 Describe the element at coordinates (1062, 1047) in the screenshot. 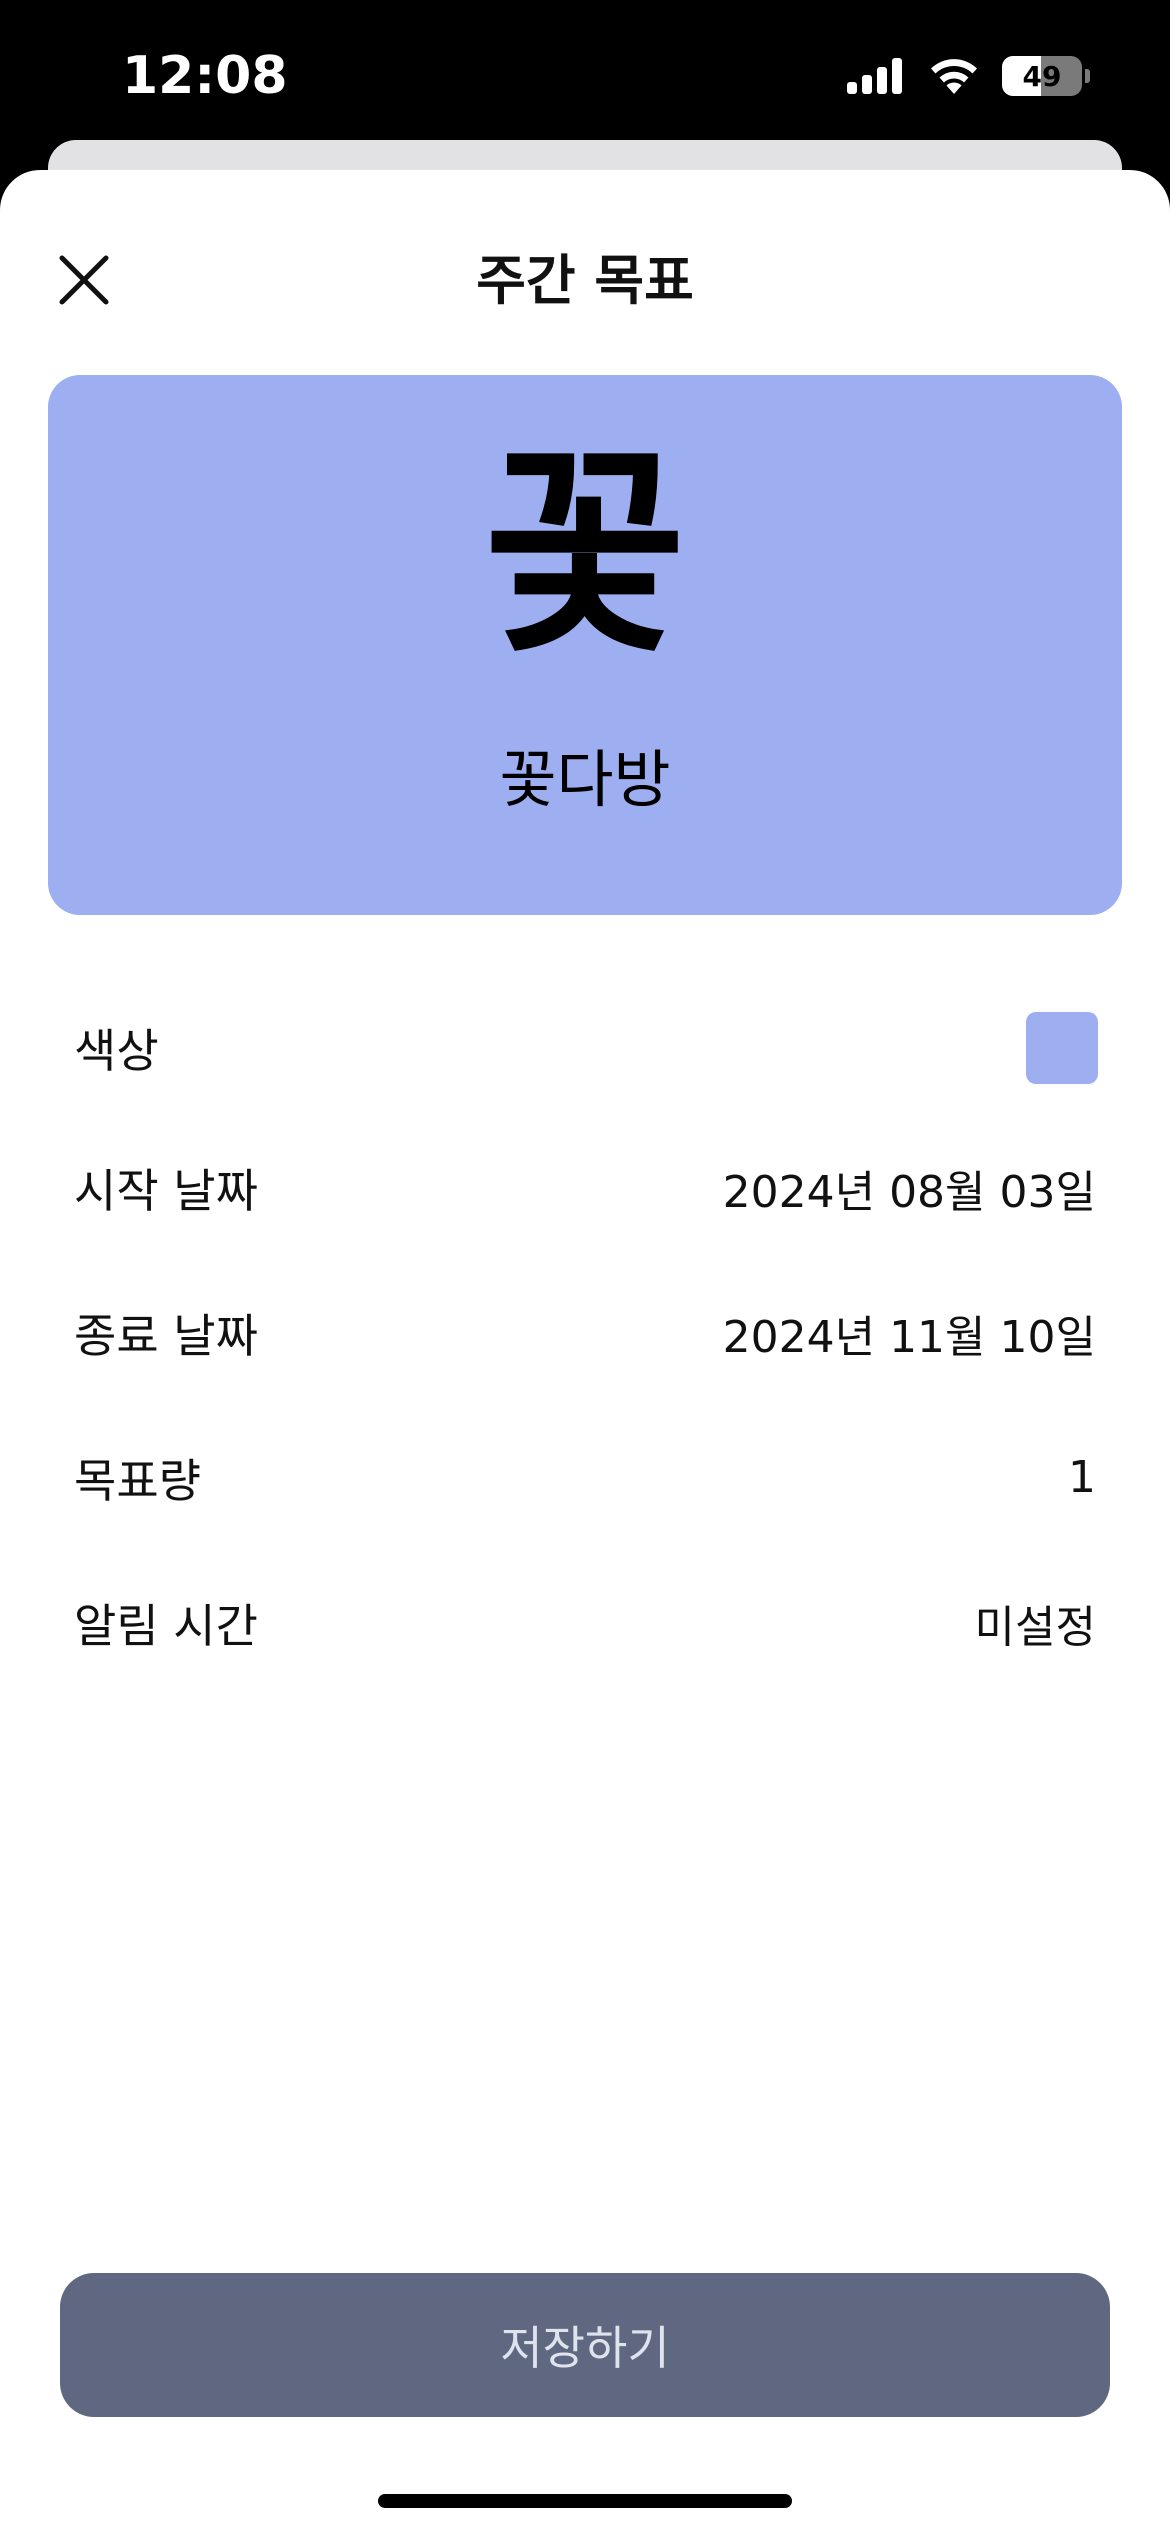

I see `color-swatch` at that location.